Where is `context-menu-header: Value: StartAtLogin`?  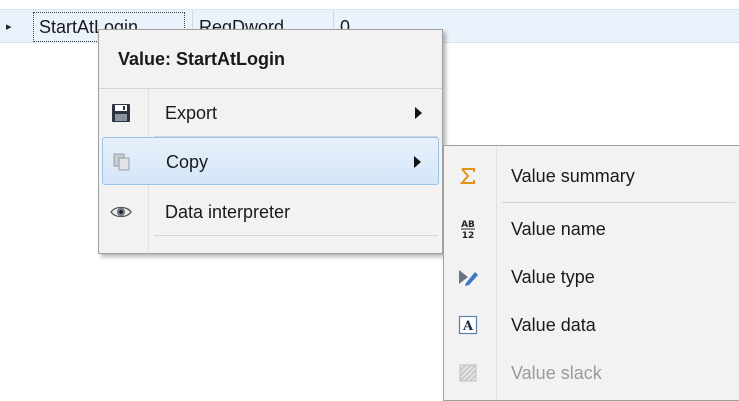 context-menu-header: Value: StartAtLogin is located at coordinates (270, 59).